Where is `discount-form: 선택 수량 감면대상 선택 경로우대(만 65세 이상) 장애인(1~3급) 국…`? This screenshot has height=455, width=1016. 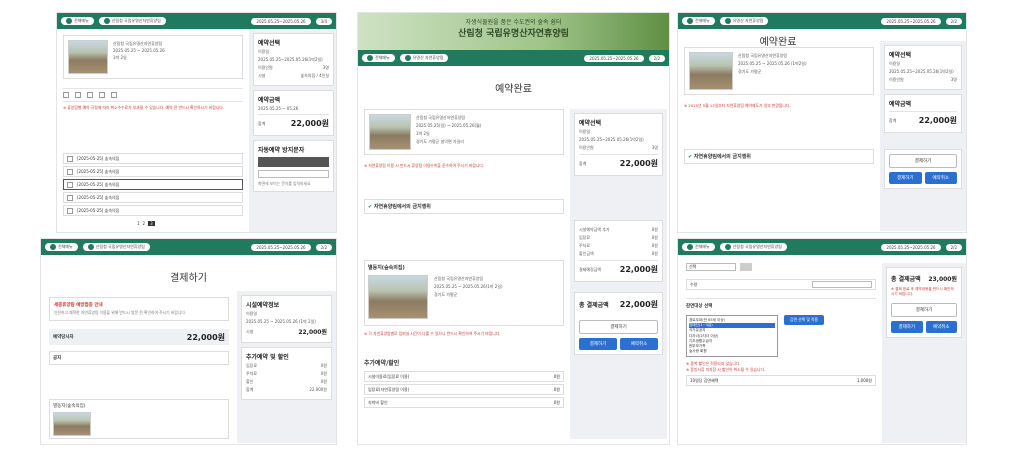
discount-form: 선택 수량 감면대상 선택 경로우대(만 65세 이상) 장애인(1~3급) 국… is located at coordinates (781, 325).